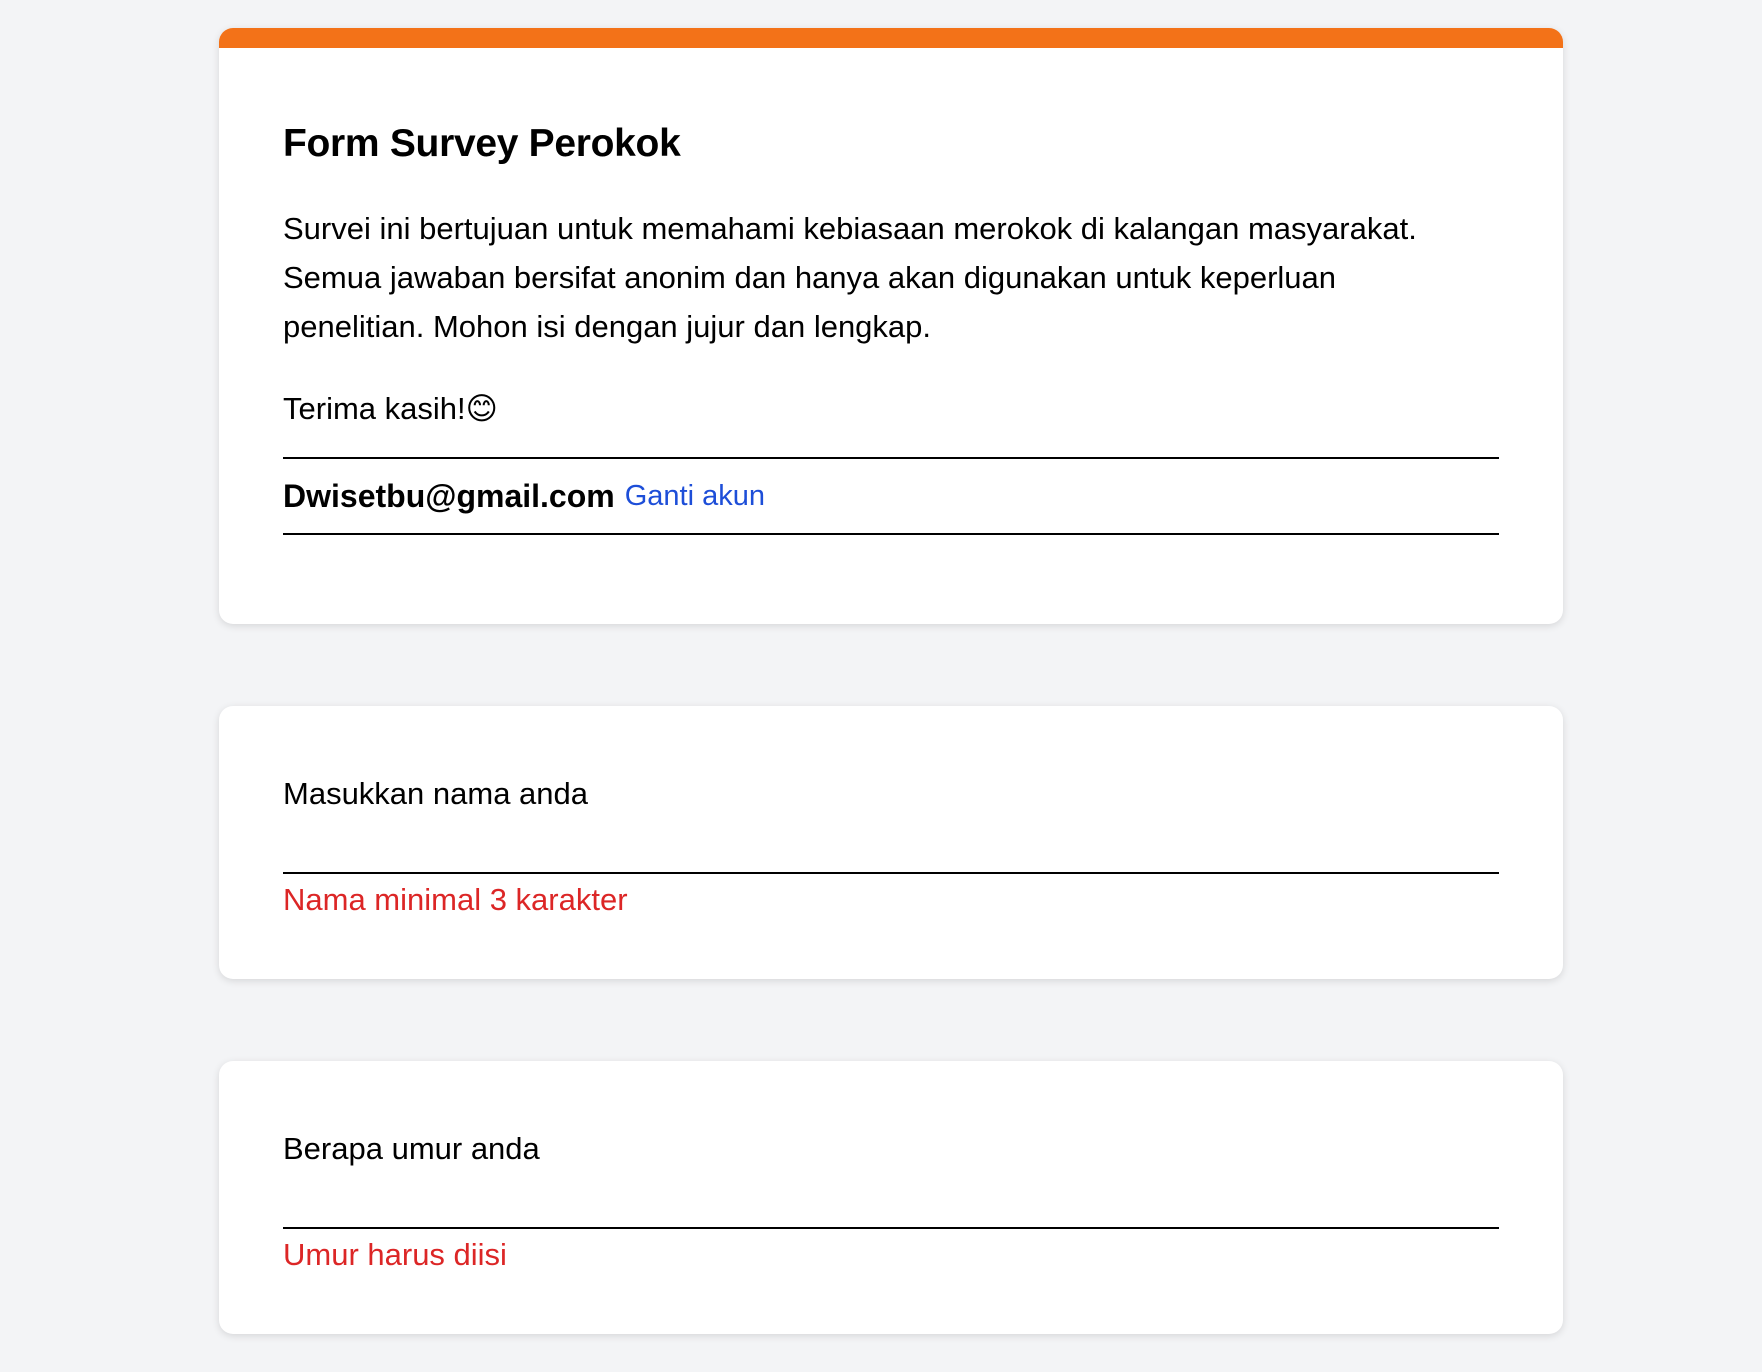 This screenshot has width=1762, height=1372. Describe the element at coordinates (482, 143) in the screenshot. I see `form-title: Form Survey Perokok` at that location.